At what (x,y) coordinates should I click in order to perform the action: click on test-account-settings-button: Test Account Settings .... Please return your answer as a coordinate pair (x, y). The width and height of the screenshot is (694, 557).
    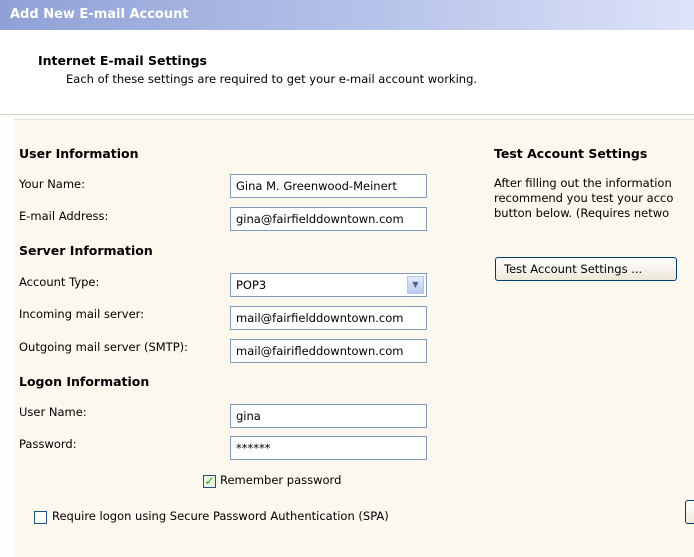
    Looking at the image, I should click on (586, 269).